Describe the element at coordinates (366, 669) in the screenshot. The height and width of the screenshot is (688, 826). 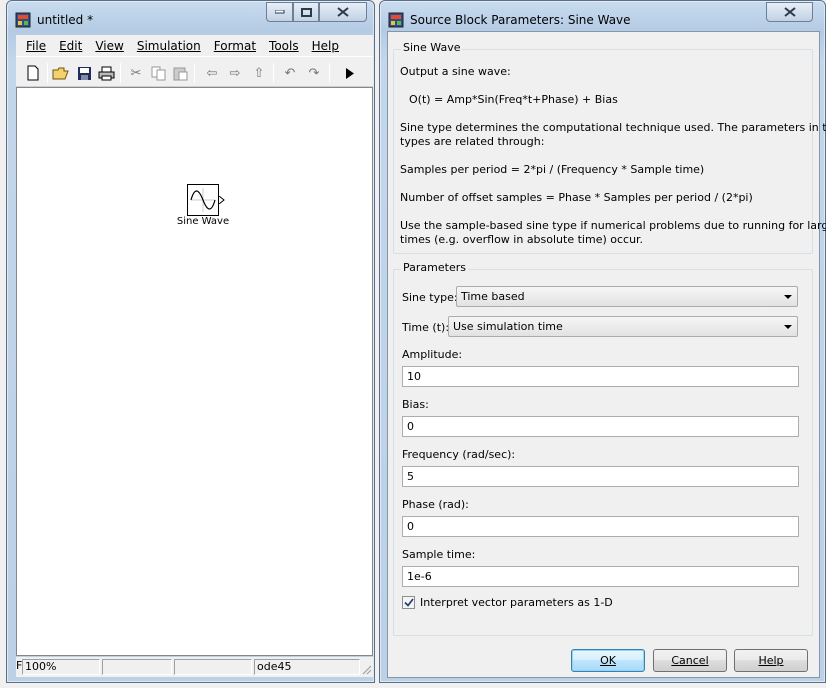
I see `resize-grip-icon` at that location.